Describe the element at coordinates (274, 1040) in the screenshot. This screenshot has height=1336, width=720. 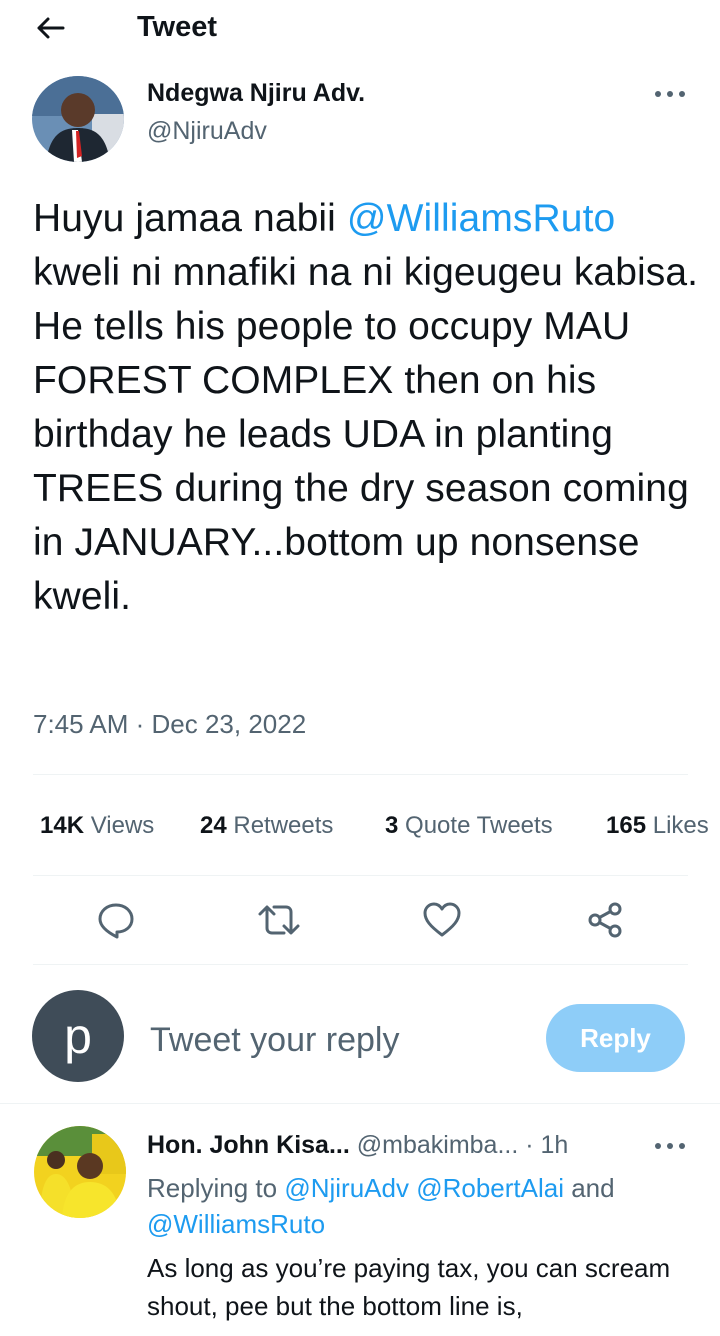
I see `reply-input: Tweet your reply` at that location.